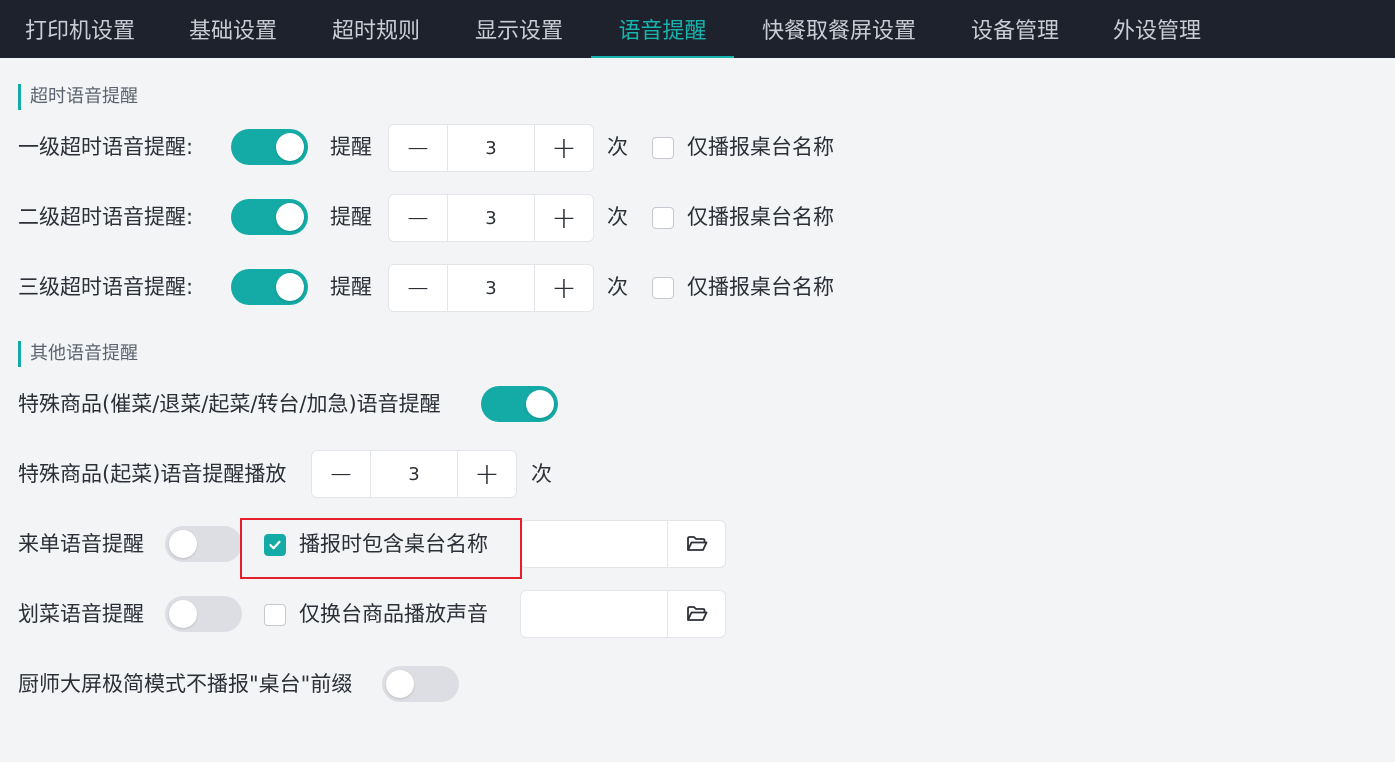 The image size is (1395, 762). What do you see at coordinates (351, 147) in the screenshot?
I see `level1-remind-label: 提醒` at bounding box center [351, 147].